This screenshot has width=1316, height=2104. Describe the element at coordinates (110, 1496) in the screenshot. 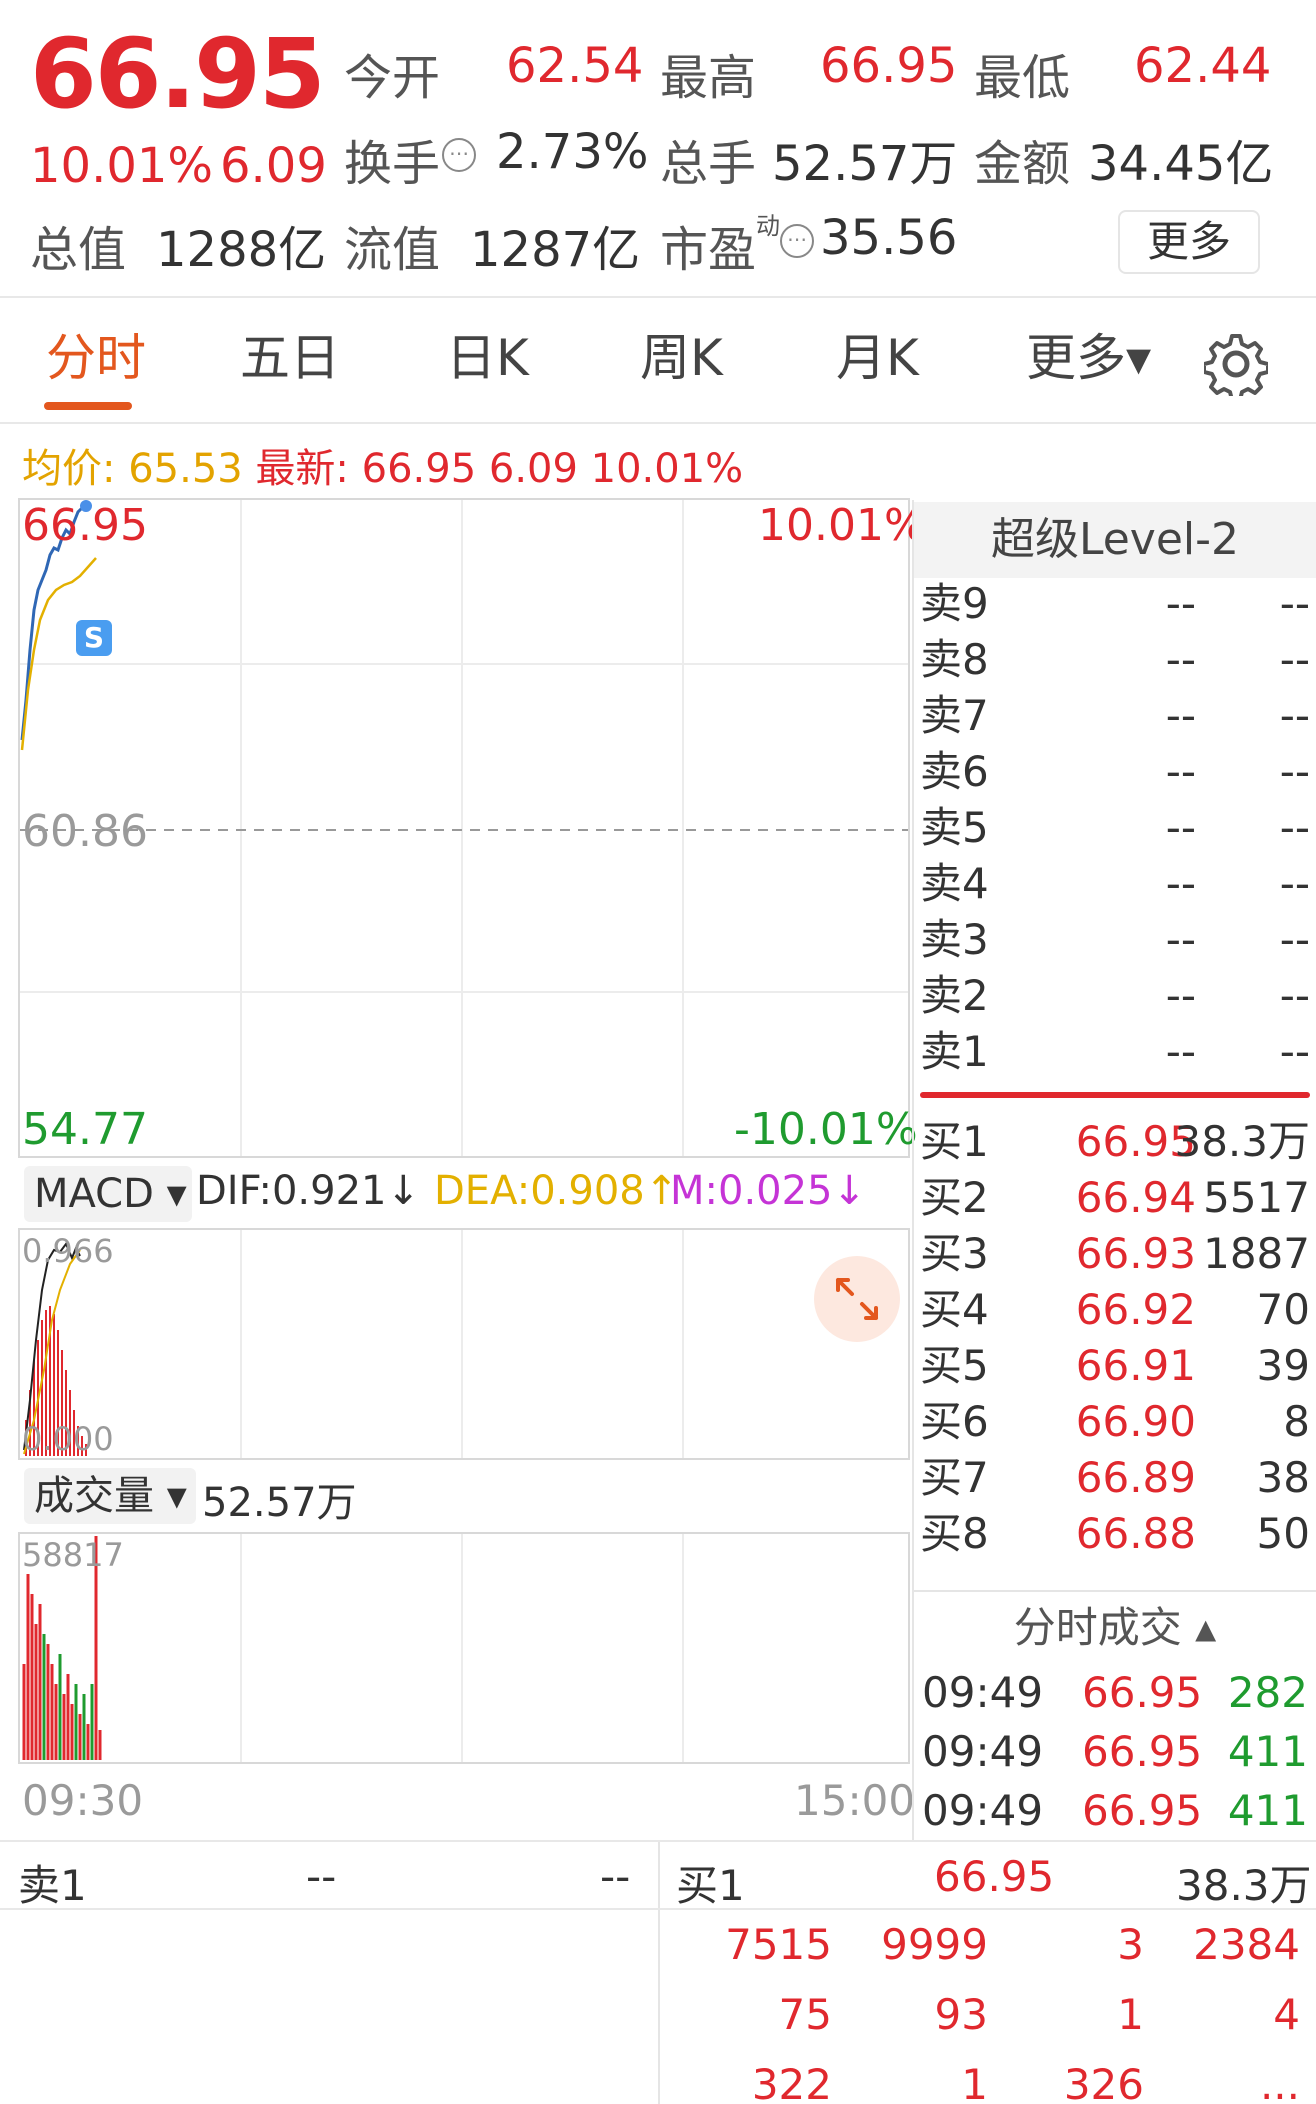

I see `volume-selector: 成交量 ▾` at that location.